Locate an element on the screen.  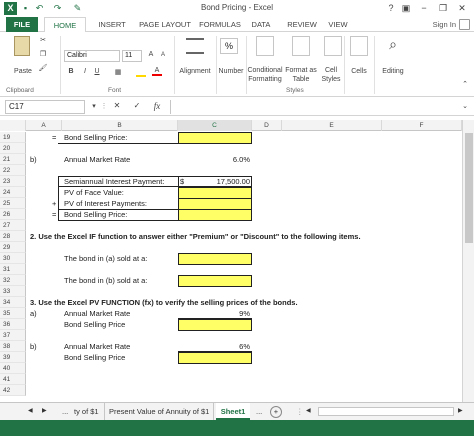
row-header: 34 is located at coordinates (13, 302).